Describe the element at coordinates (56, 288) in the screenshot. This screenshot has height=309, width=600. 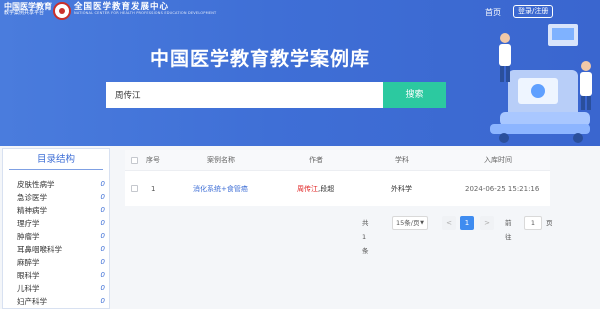
I see `sidebar-item-pediatrics: 儿科学 0` at that location.